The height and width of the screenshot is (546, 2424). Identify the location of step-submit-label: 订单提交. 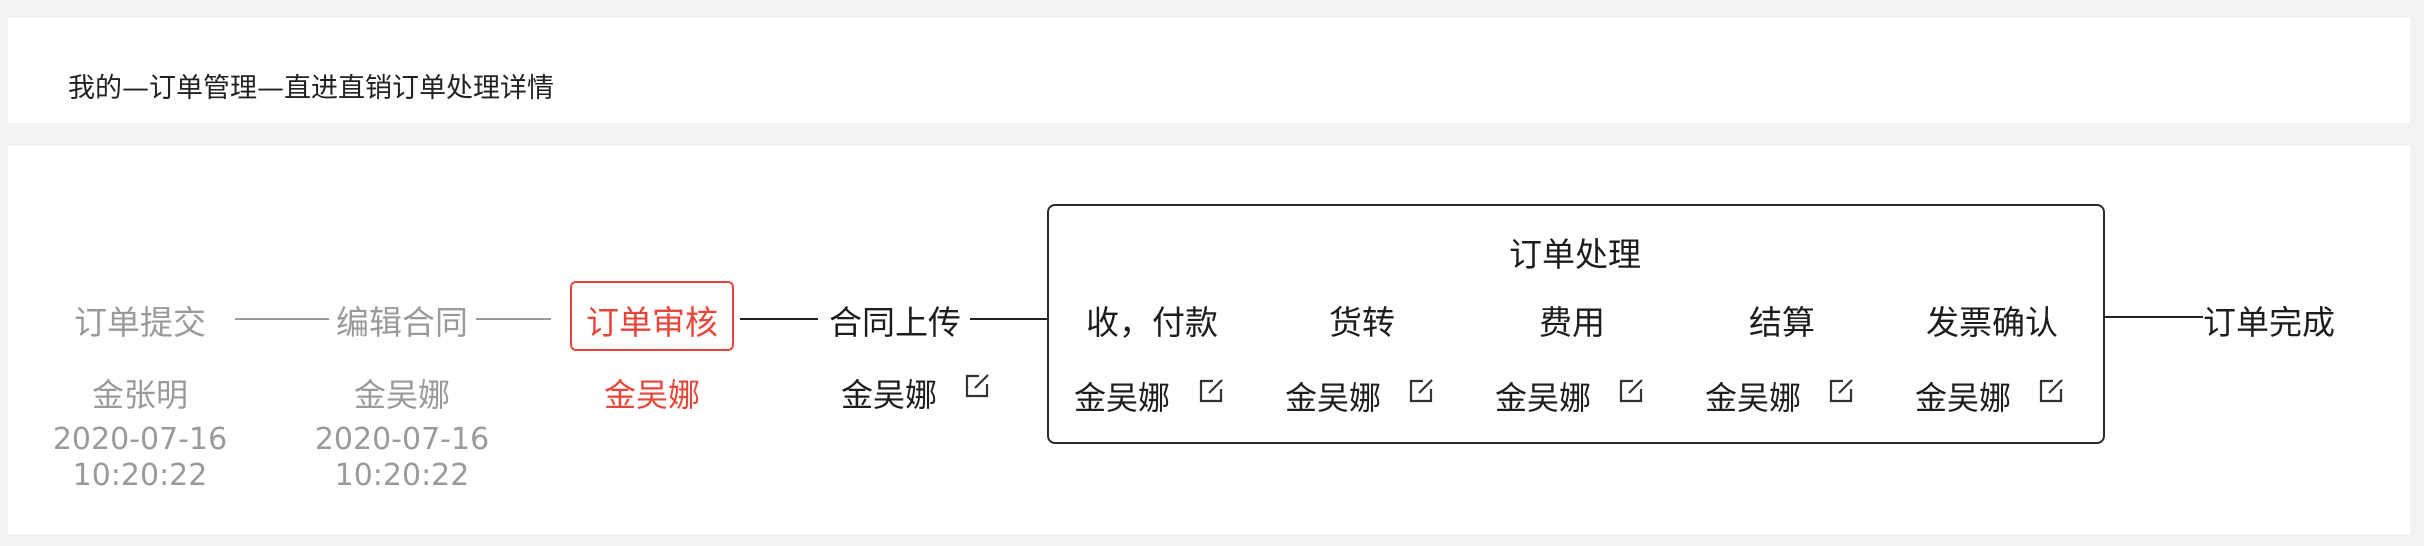
(140, 322).